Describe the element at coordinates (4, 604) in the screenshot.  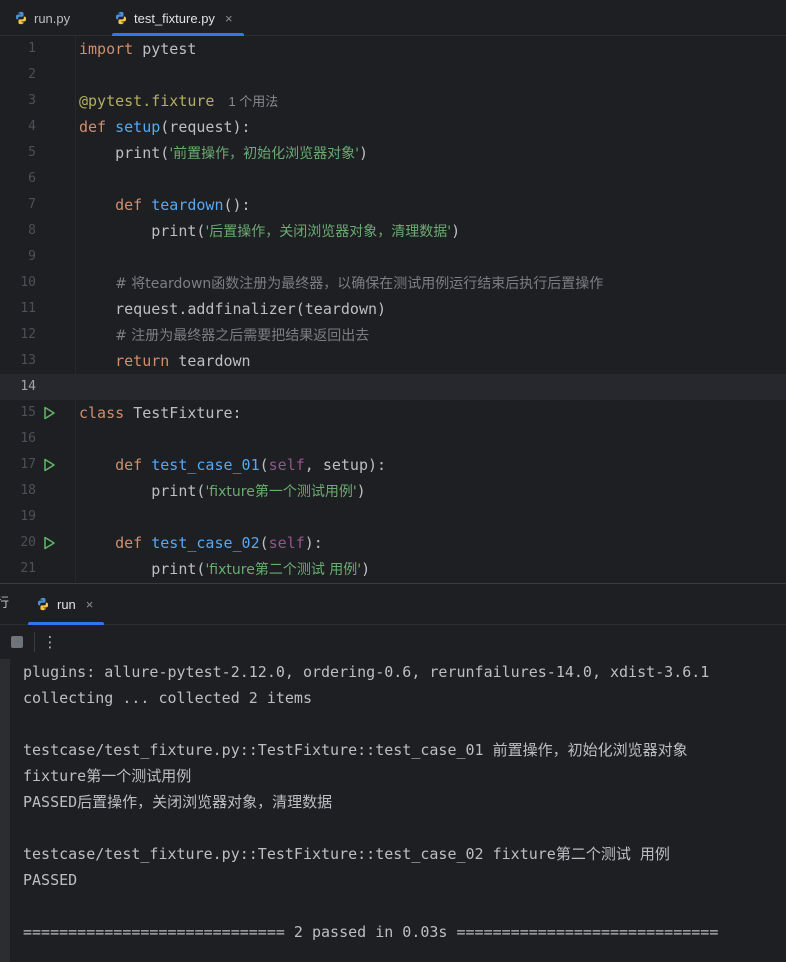
I see `panel-title: 行` at that location.